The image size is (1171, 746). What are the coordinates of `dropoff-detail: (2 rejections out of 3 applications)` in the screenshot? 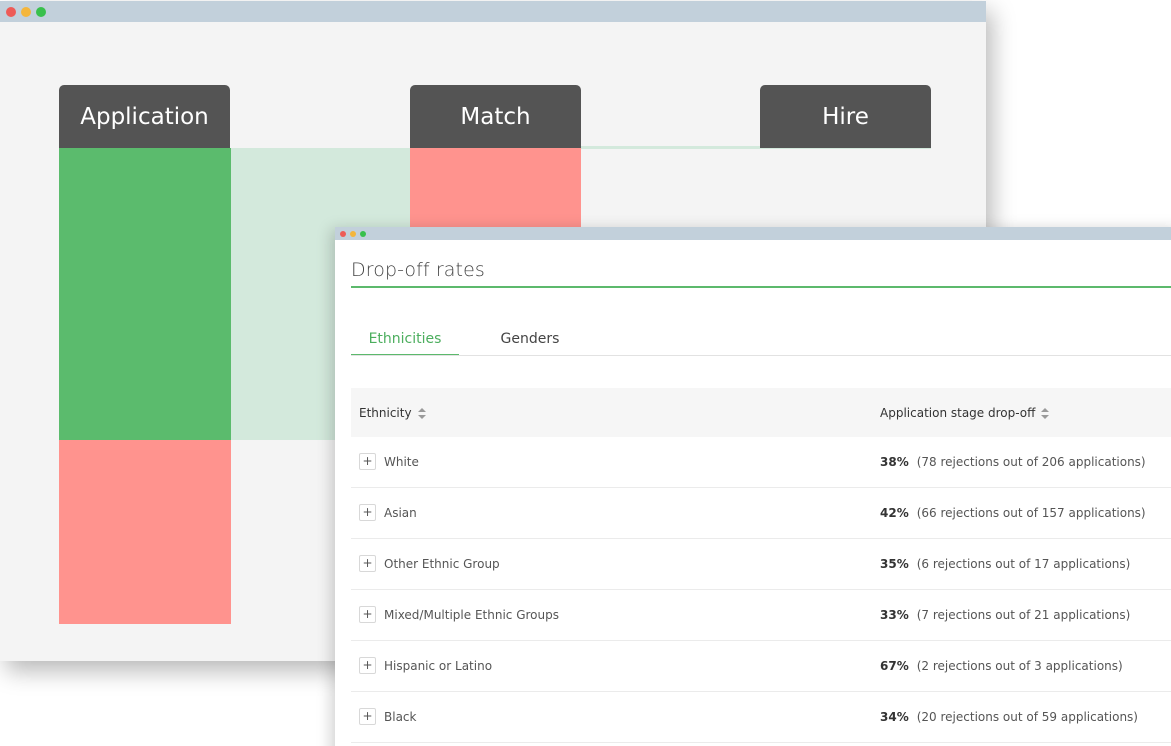 It's located at (1019, 666).